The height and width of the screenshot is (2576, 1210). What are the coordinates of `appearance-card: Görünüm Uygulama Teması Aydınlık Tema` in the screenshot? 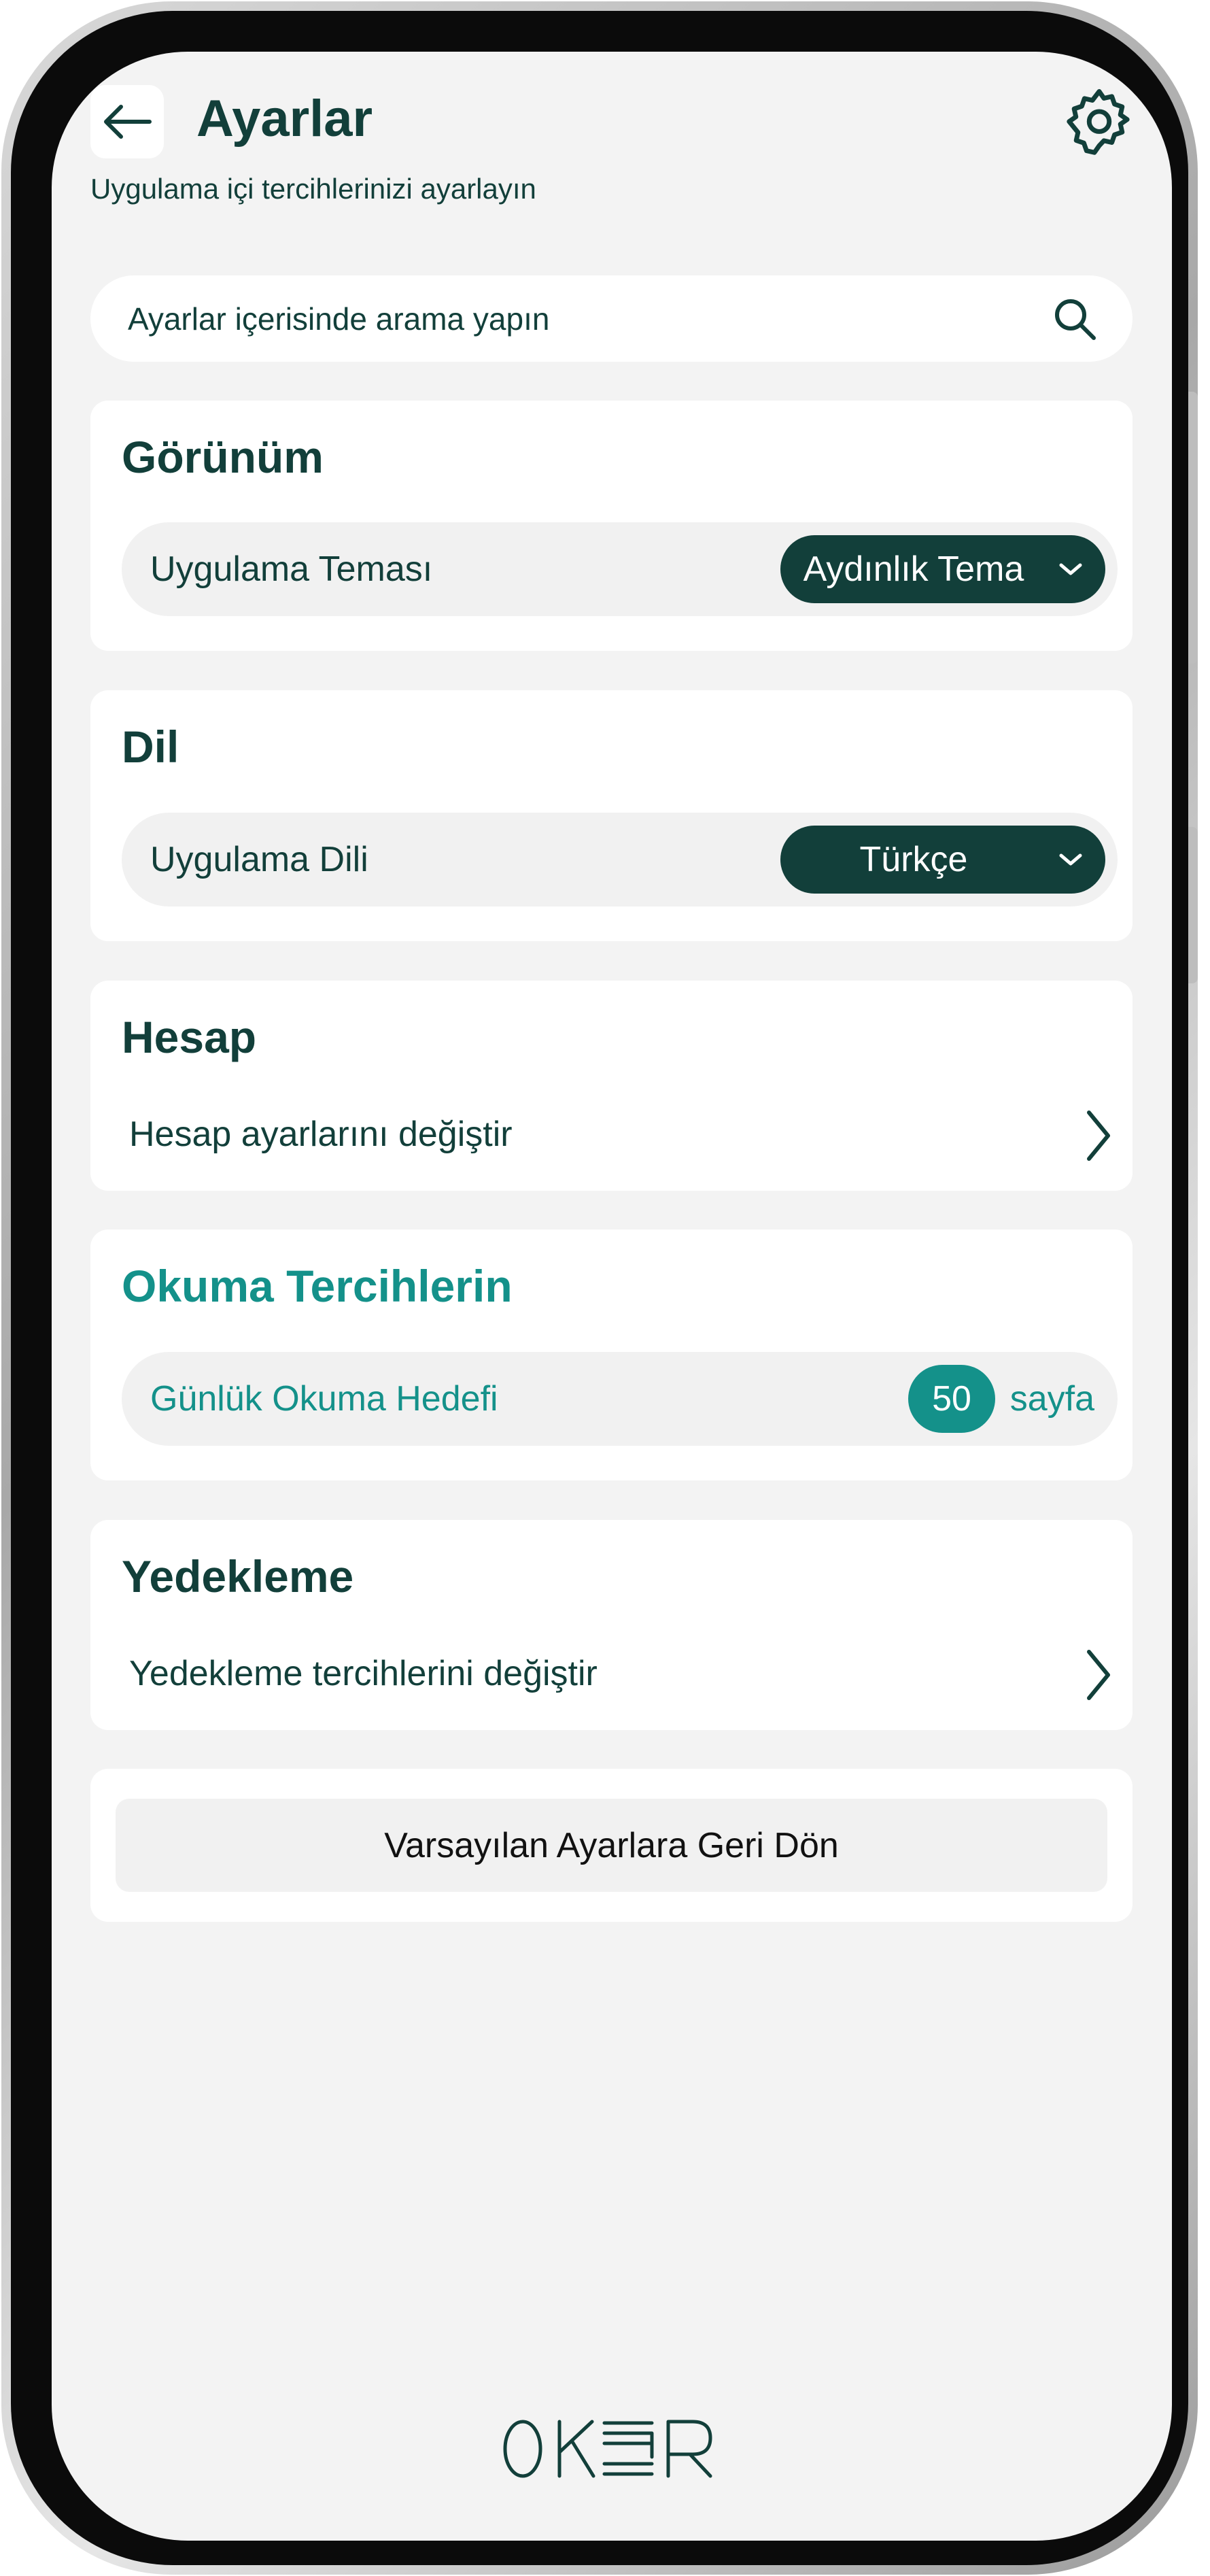 It's located at (611, 526).